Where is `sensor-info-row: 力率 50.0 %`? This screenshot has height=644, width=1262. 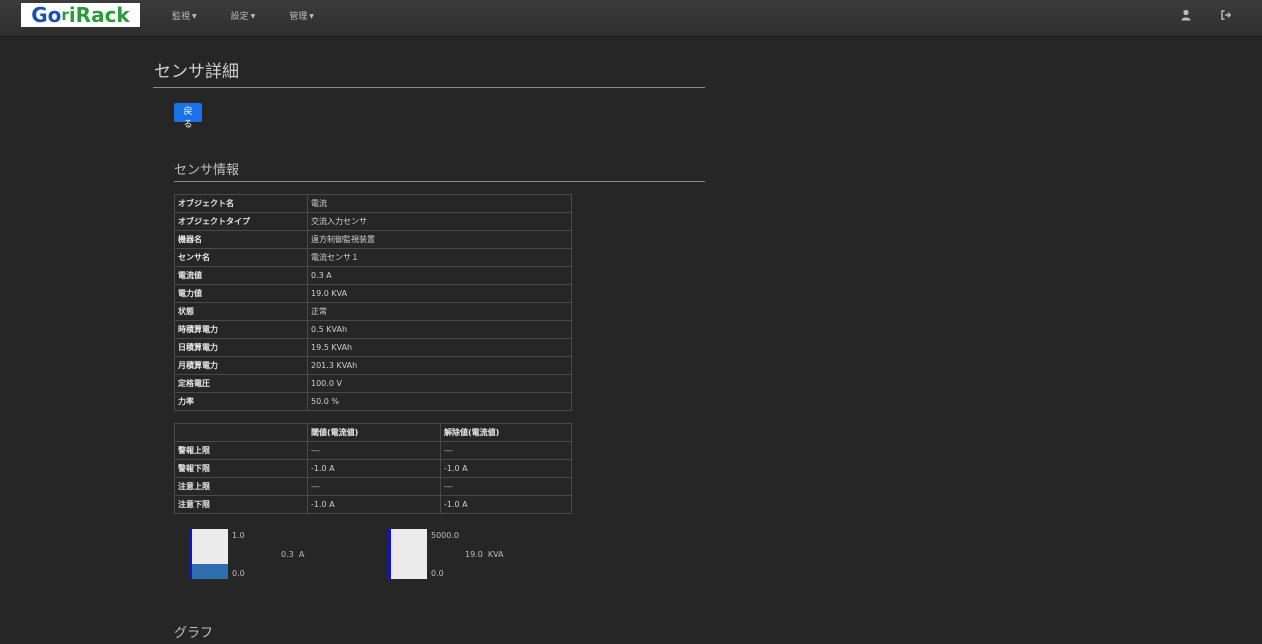
sensor-info-row: 力率 50.0 % is located at coordinates (373, 401).